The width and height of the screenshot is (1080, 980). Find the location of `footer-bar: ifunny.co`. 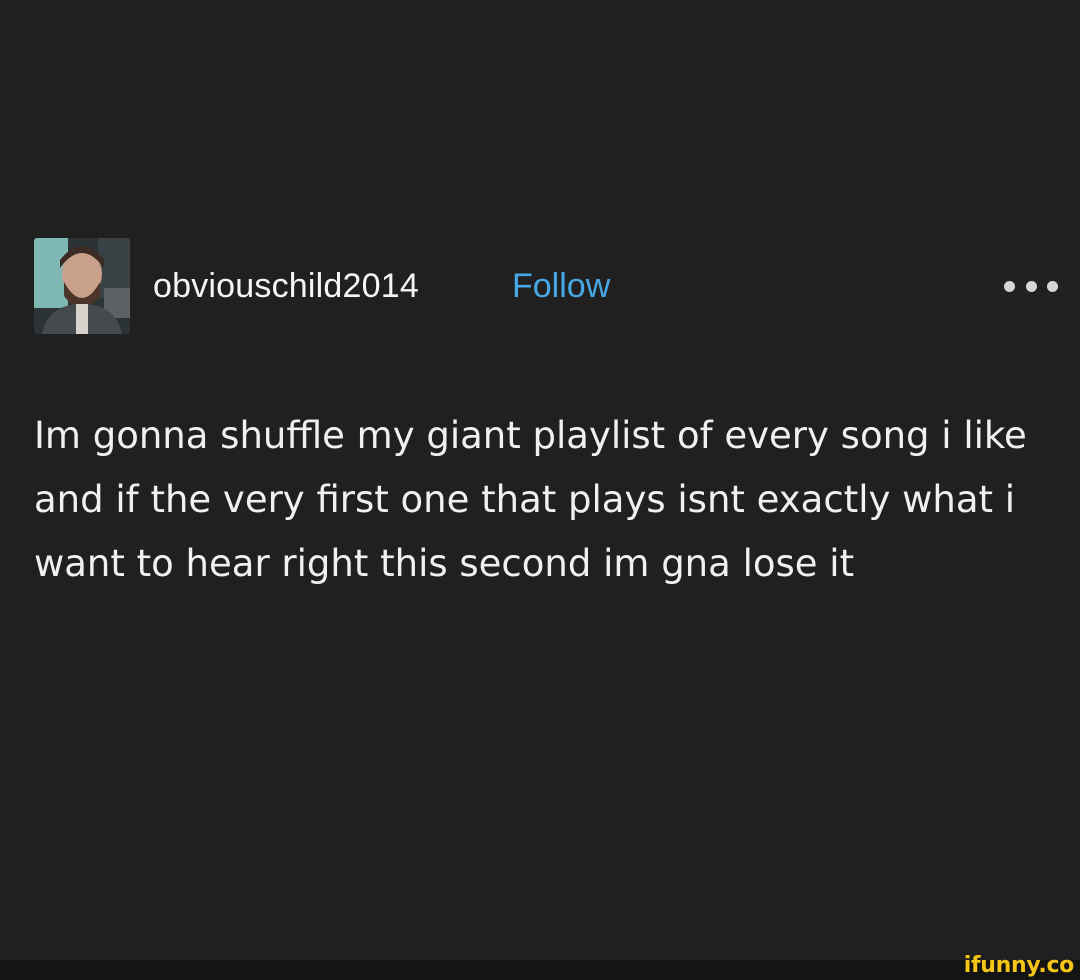

footer-bar: ifunny.co is located at coordinates (540, 967).